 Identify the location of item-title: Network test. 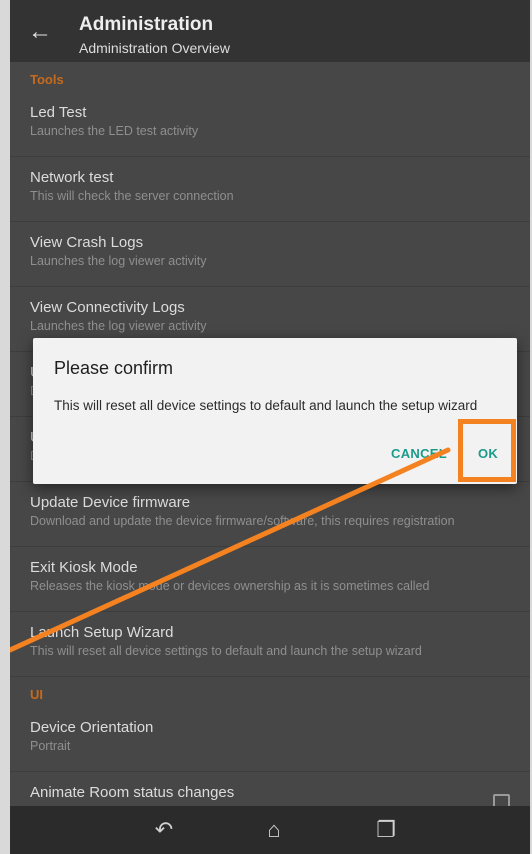
(72, 177).